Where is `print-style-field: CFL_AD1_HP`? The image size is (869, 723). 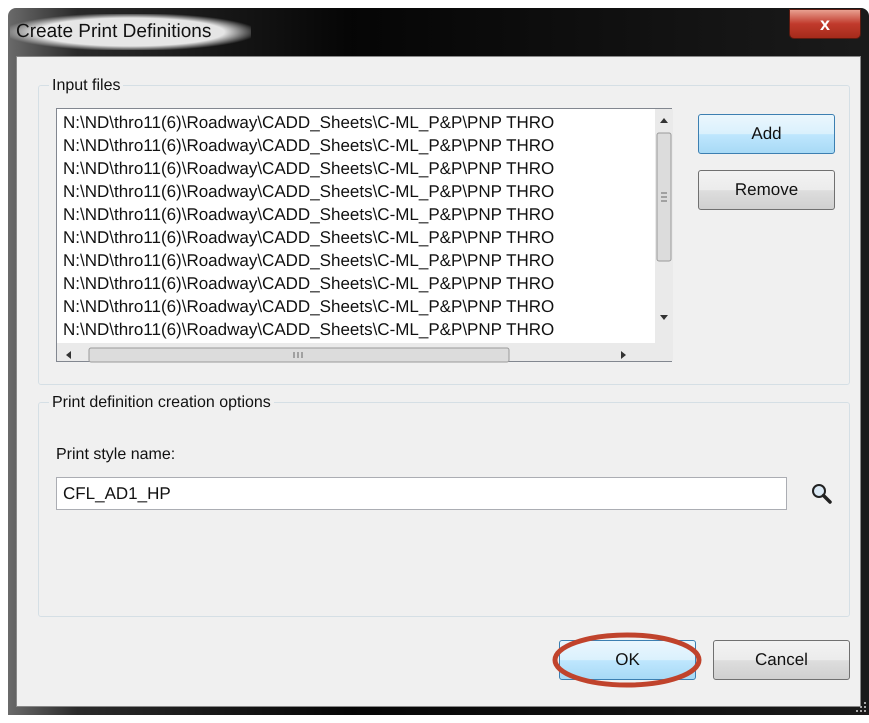
print-style-field: CFL_AD1_HP is located at coordinates (421, 493).